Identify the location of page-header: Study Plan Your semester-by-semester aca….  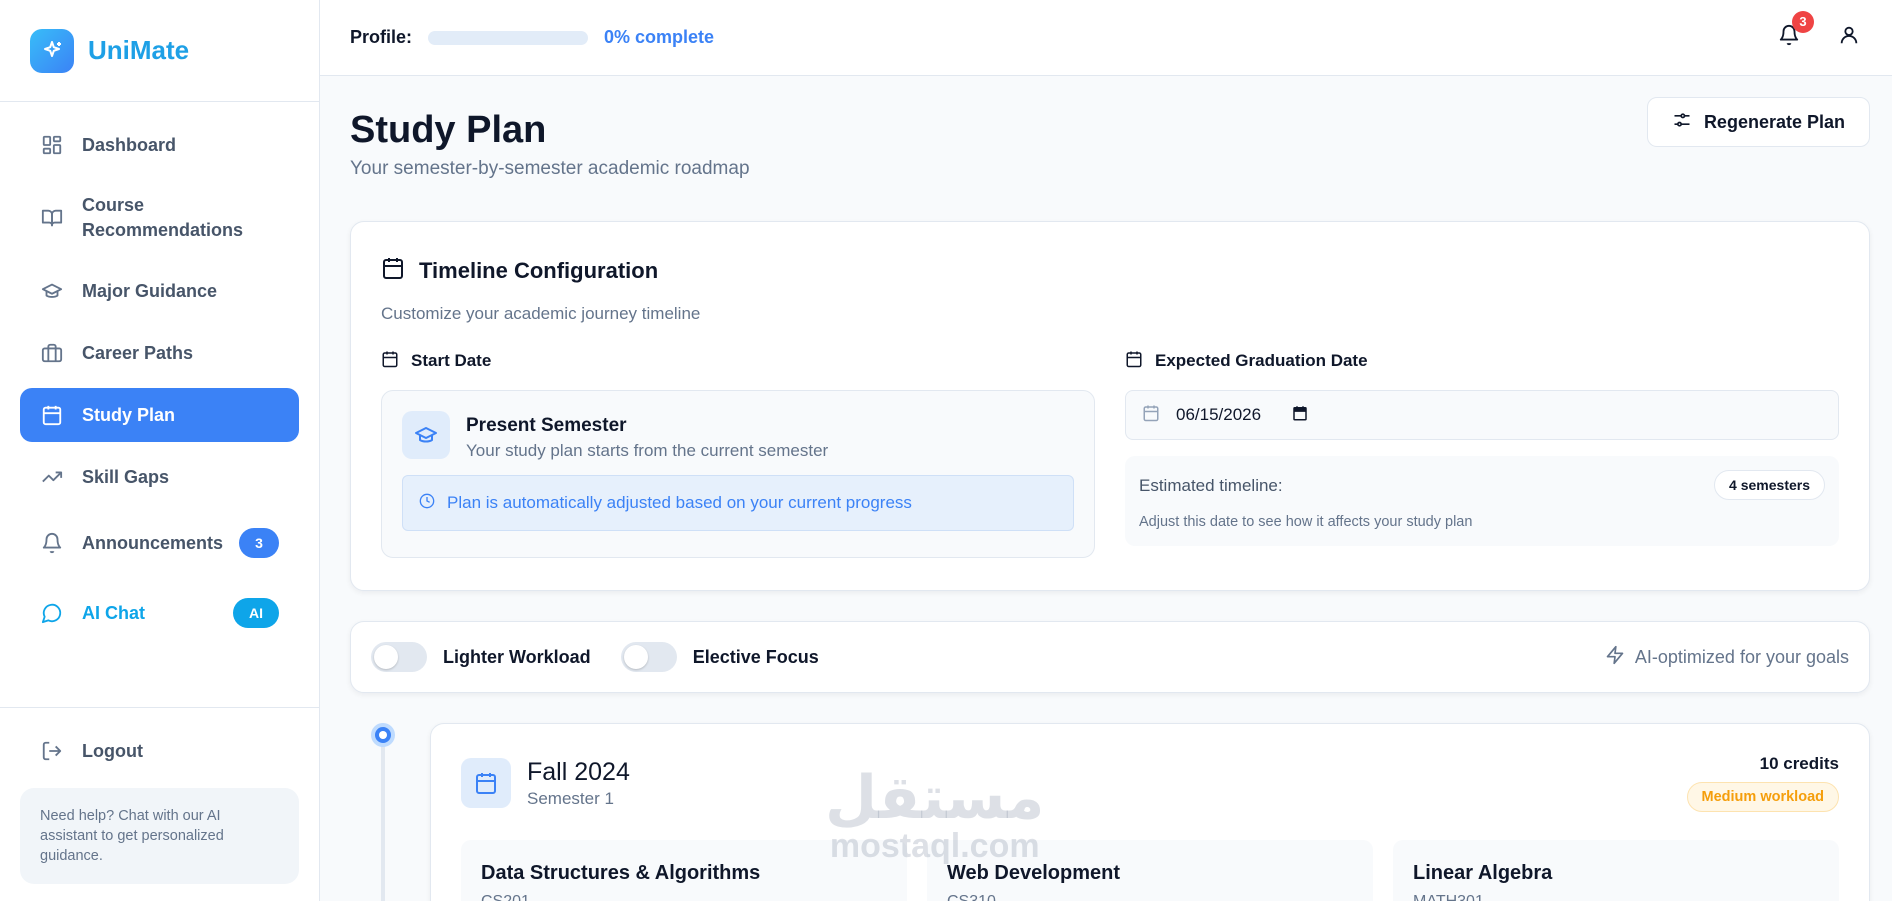
(1110, 154).